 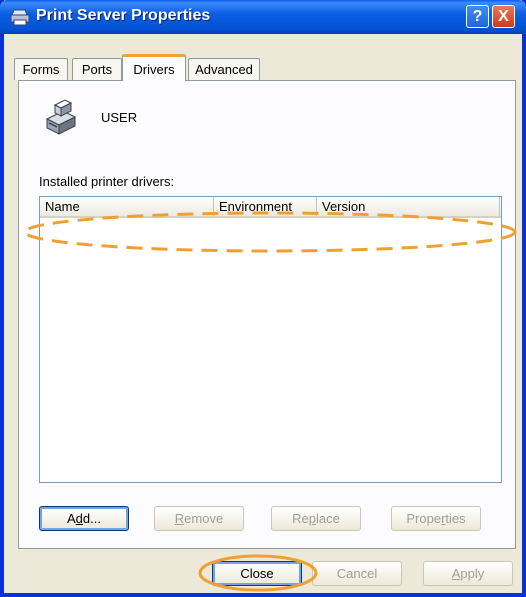 I want to click on replace-label-key: p, so click(x=312, y=518).